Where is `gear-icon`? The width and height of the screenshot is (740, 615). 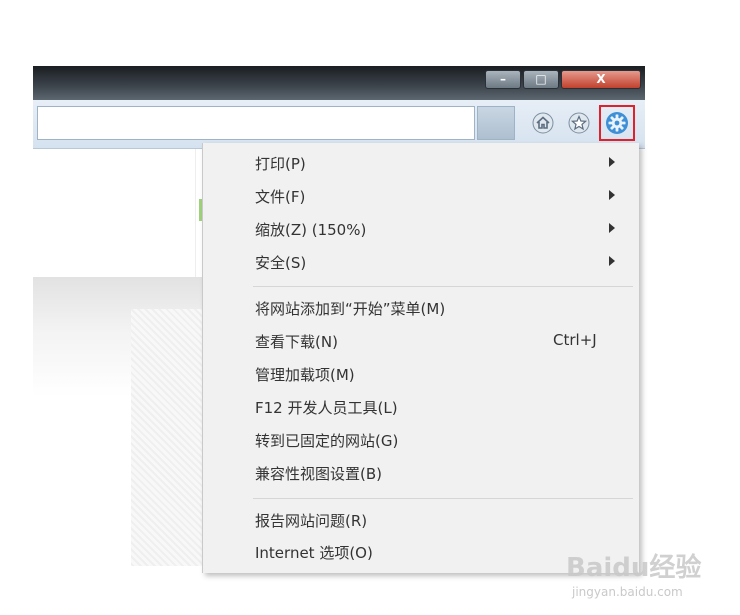
gear-icon is located at coordinates (617, 123).